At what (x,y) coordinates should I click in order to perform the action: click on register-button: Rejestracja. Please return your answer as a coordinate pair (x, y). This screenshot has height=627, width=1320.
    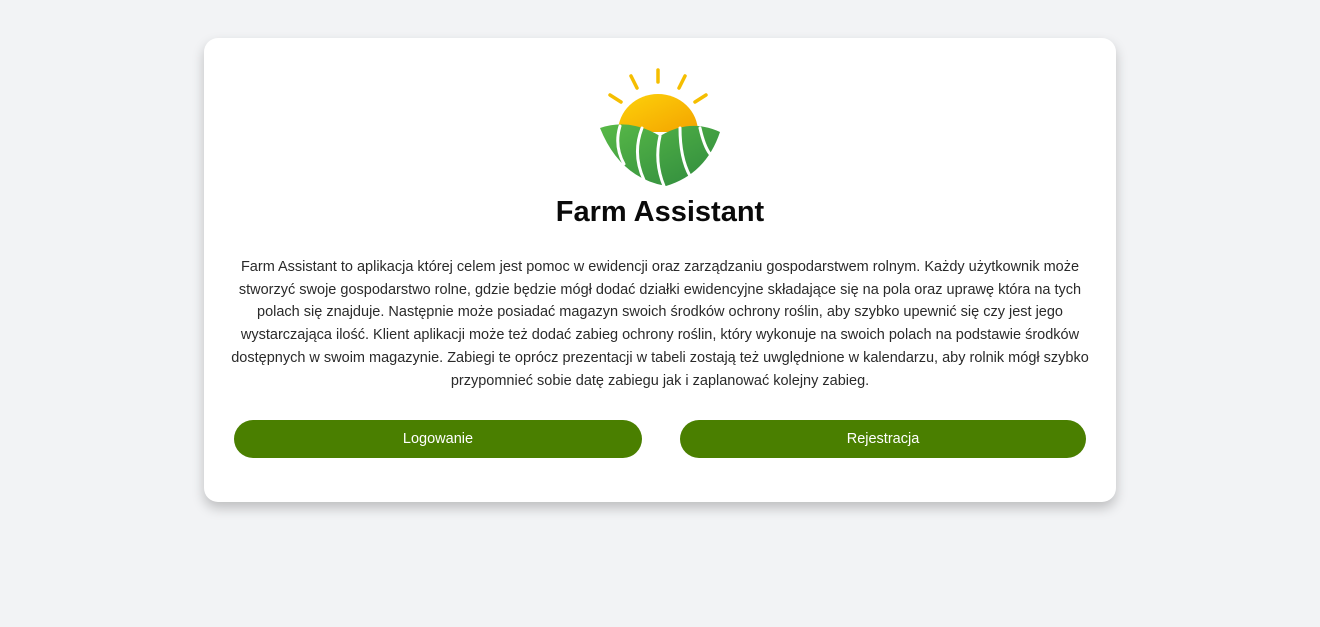
    Looking at the image, I should click on (883, 439).